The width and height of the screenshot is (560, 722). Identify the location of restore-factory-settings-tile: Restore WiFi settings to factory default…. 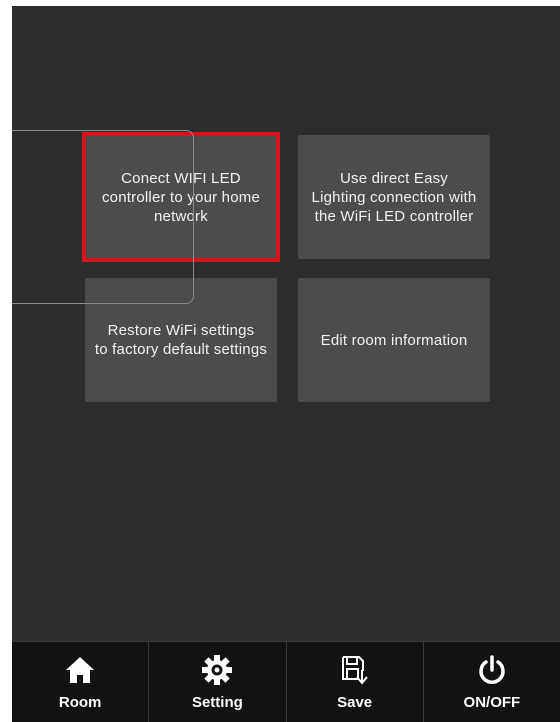
(181, 340).